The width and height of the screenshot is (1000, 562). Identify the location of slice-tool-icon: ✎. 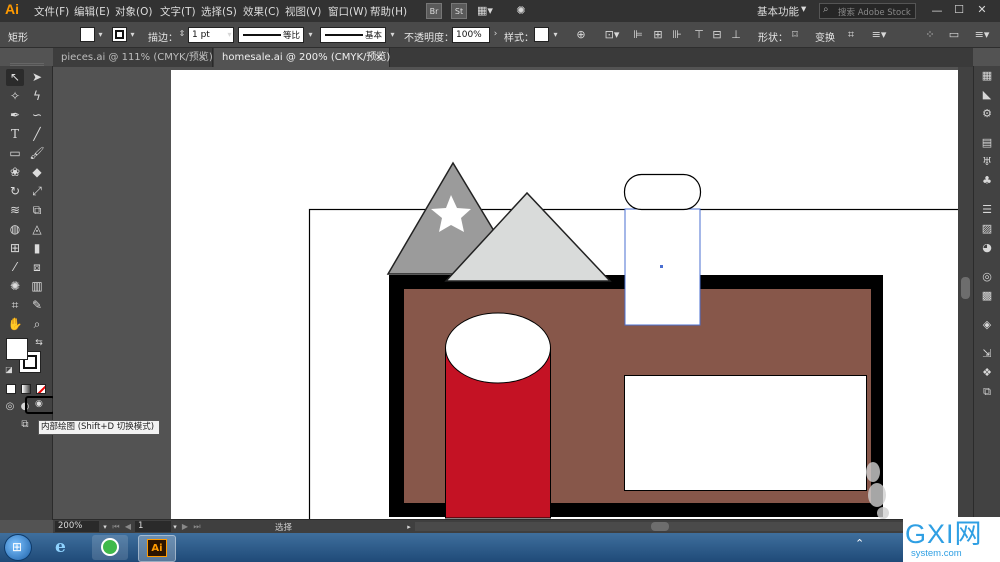
(37, 305).